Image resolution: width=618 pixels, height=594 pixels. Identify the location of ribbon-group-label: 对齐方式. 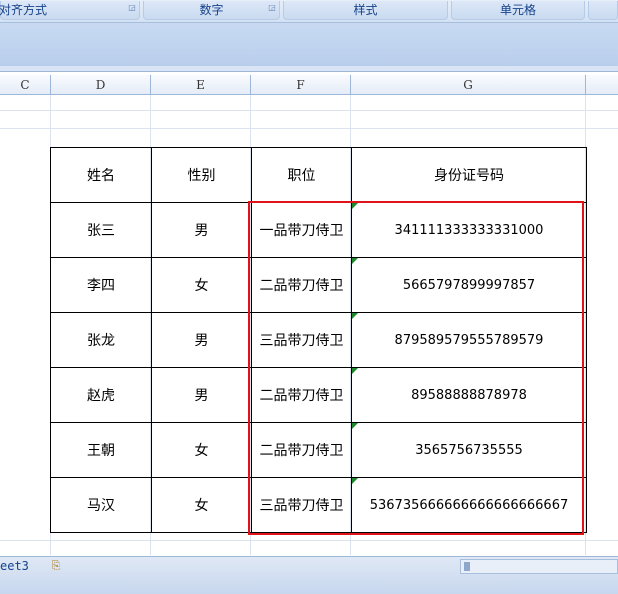
(24, 10).